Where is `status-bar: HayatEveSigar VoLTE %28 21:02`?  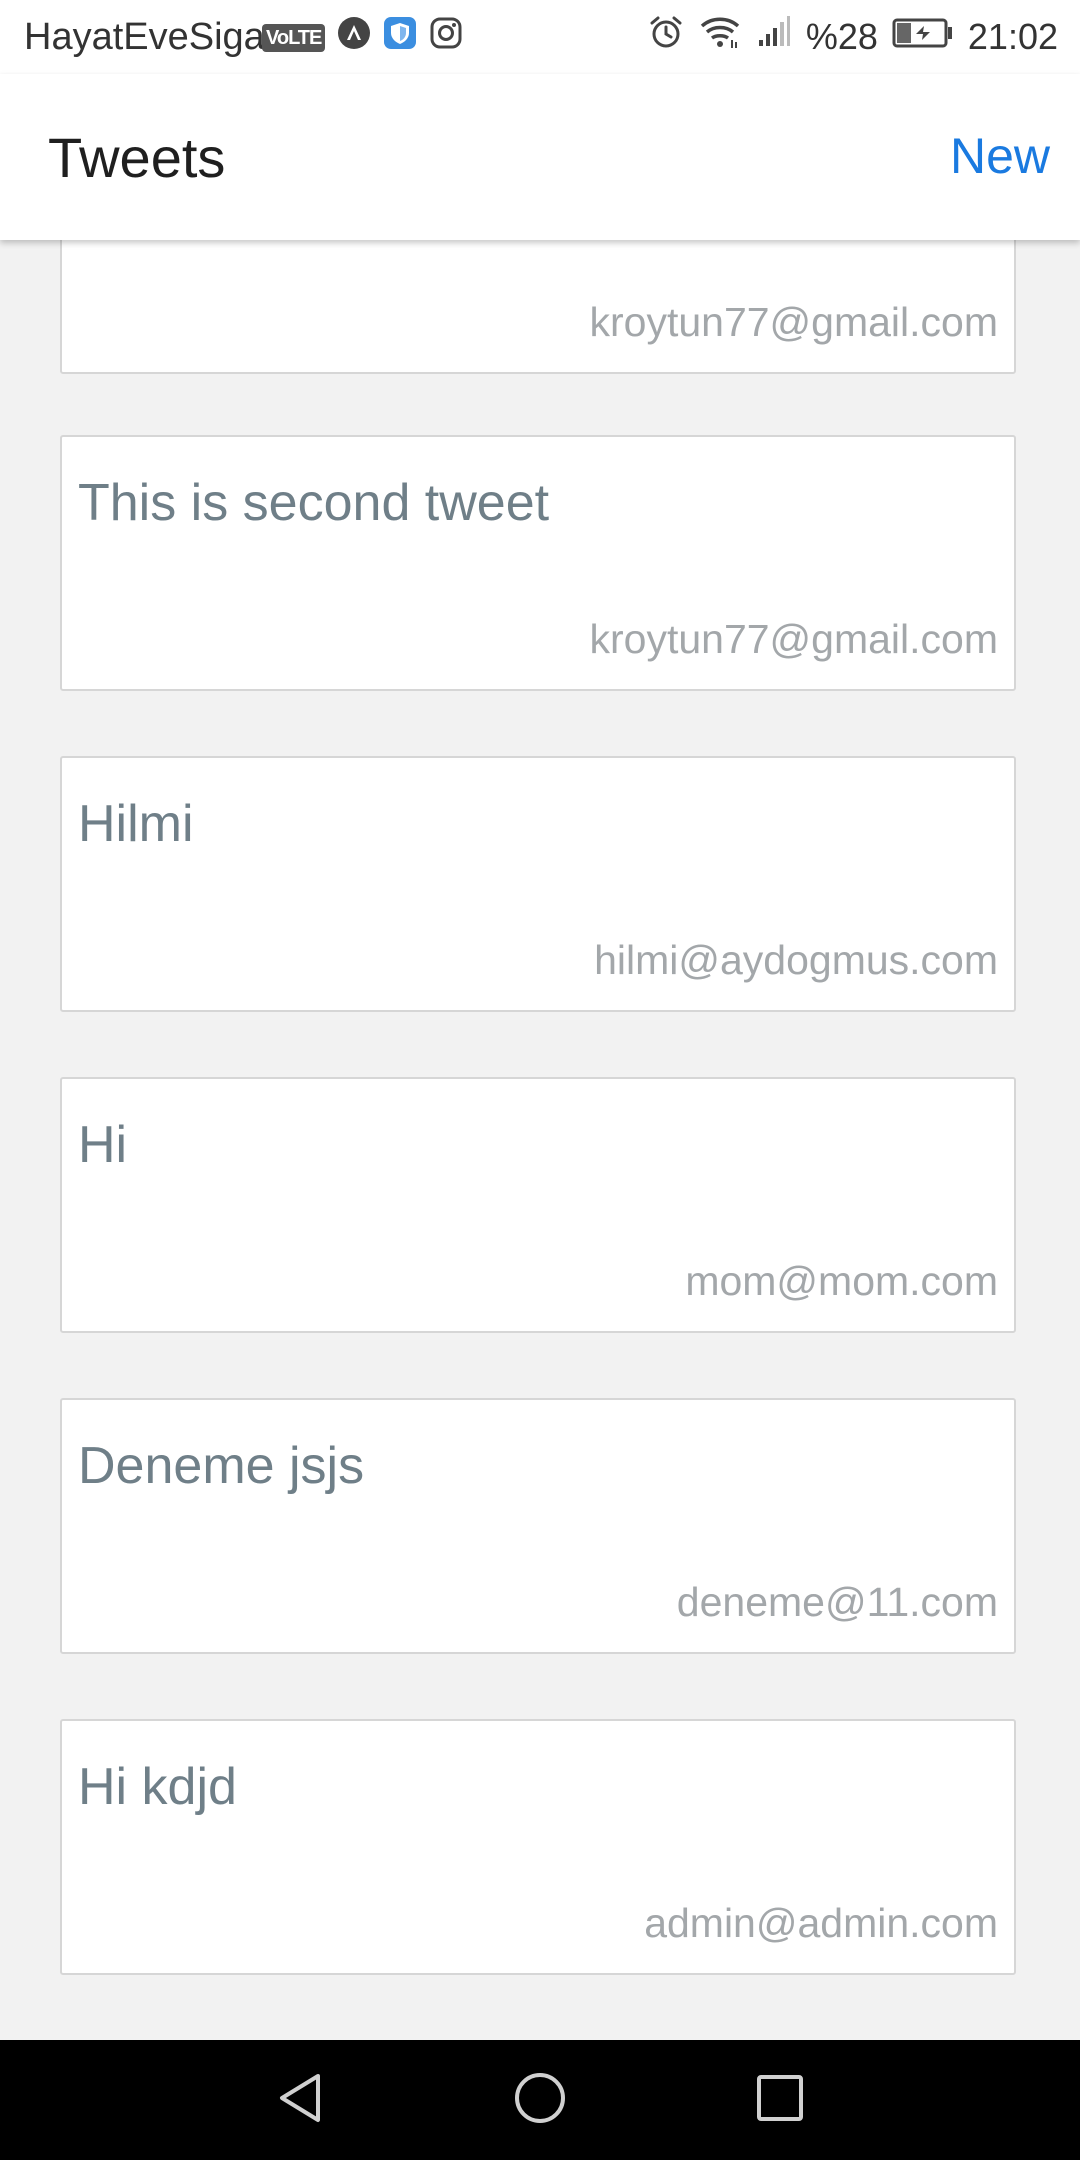
status-bar: HayatEveSigar VoLTE %28 21:02 is located at coordinates (540, 37).